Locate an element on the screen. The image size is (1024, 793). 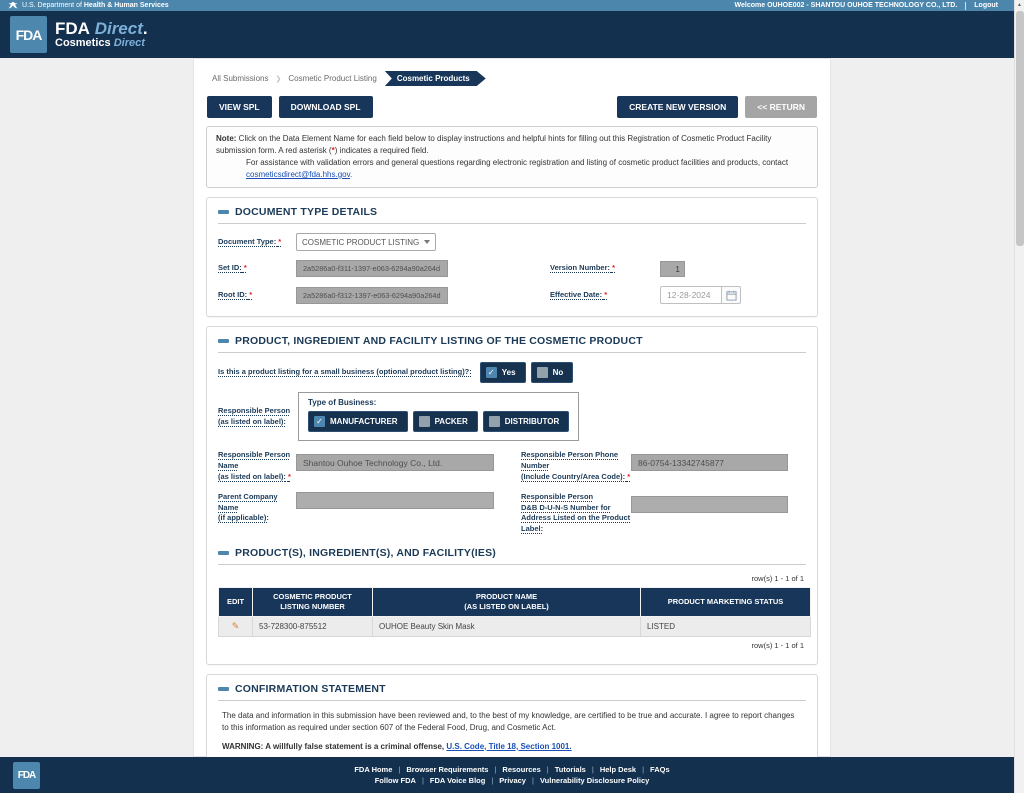
status-column-header: PRODUCT MARKETING STATUS is located at coordinates (725, 602).